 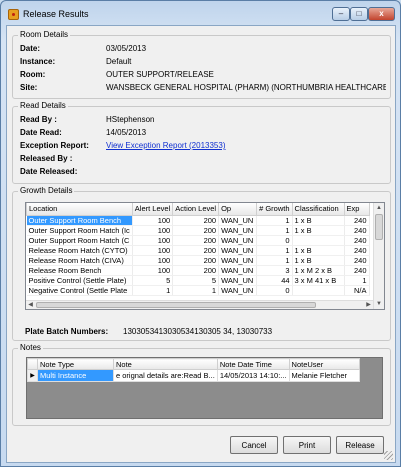 What do you see at coordinates (324, 364) in the screenshot?
I see `col-note-user: NoteUser` at bounding box center [324, 364].